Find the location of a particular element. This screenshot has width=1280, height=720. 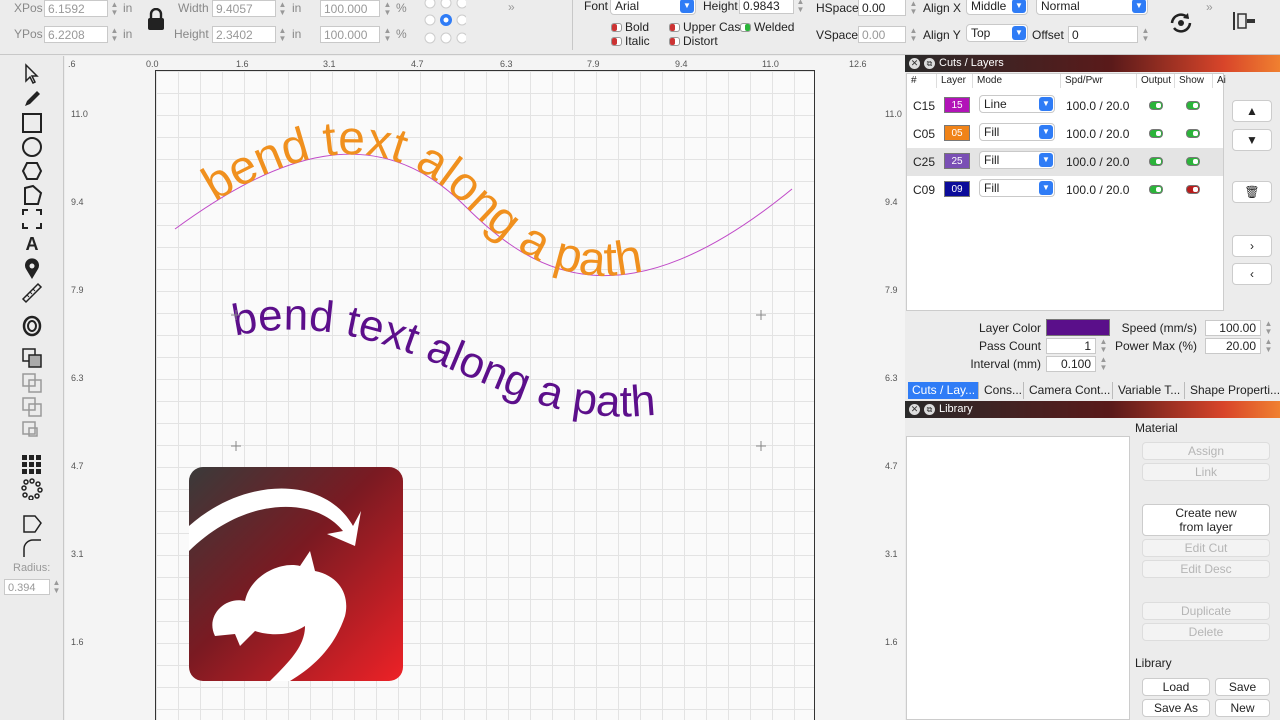

italic-checkbox: Italic is located at coordinates (630, 41).